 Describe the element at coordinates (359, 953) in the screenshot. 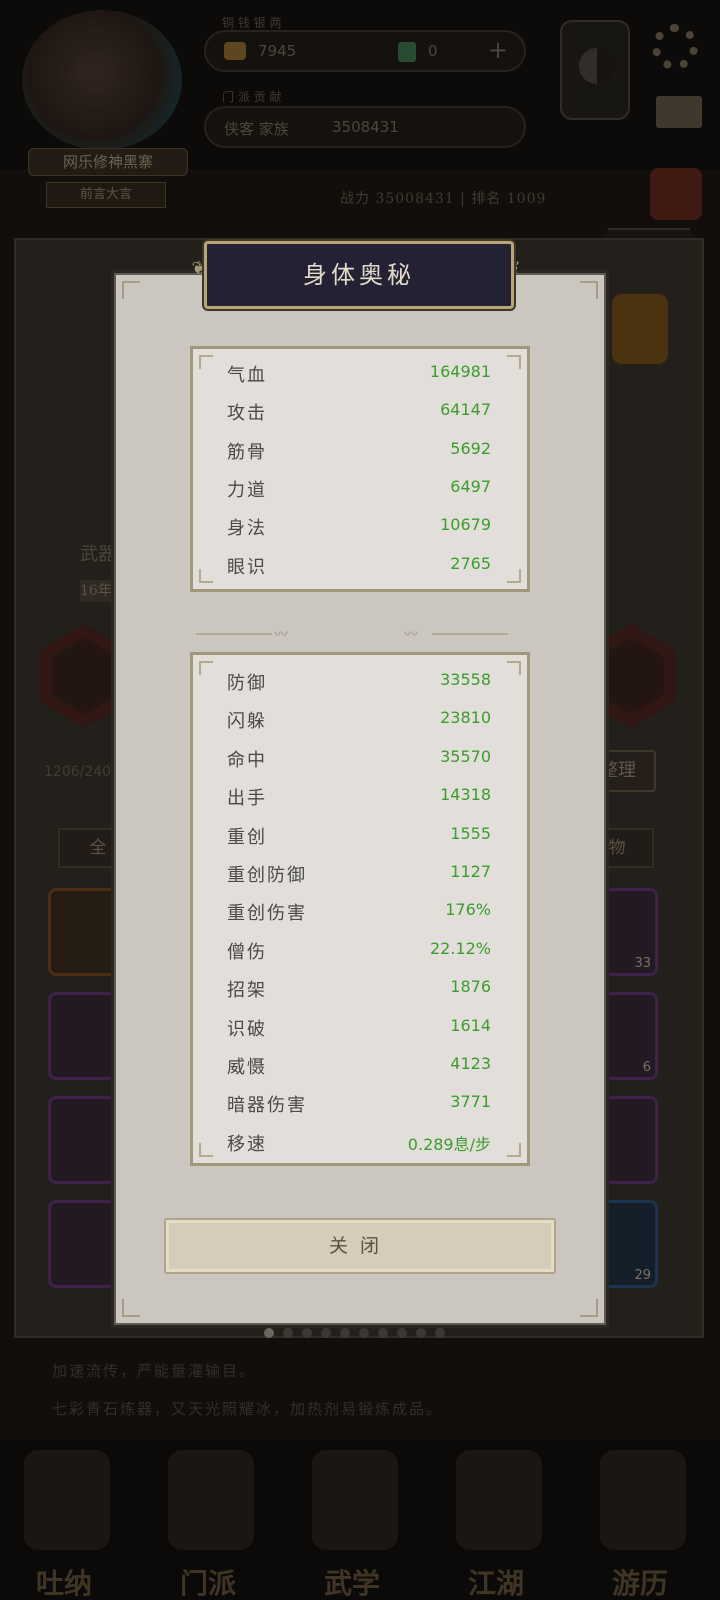

I see `stat-row: 僧伤 22.12%` at that location.